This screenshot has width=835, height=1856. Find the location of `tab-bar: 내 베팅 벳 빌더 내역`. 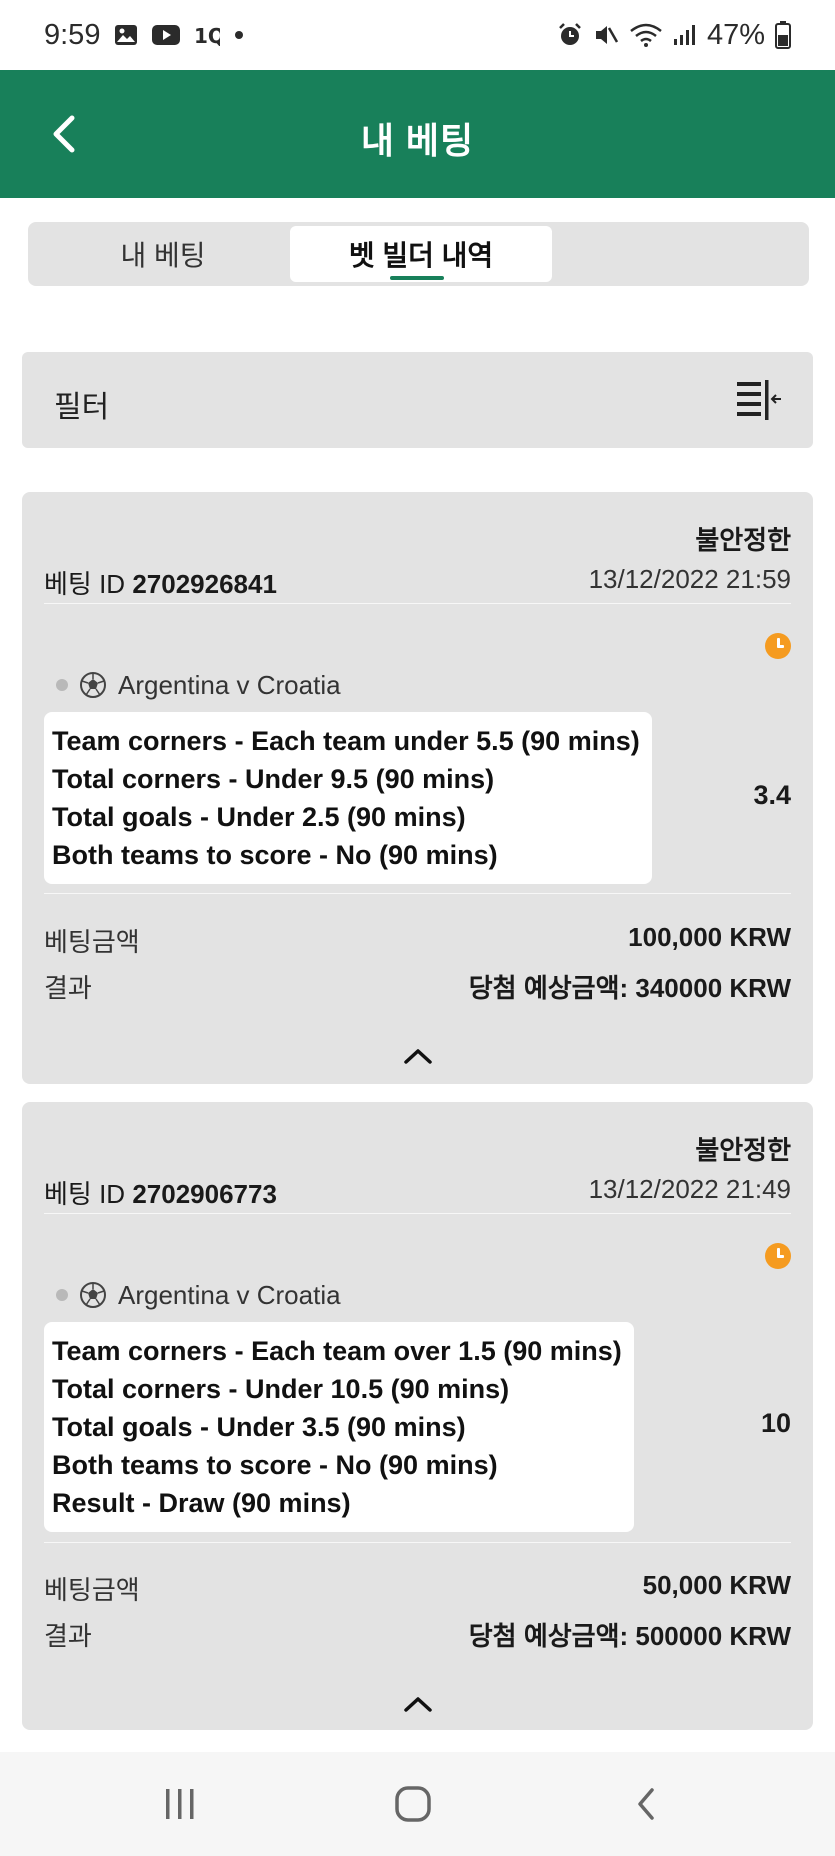

tab-bar: 내 베팅 벳 빌더 내역 is located at coordinates (418, 254).